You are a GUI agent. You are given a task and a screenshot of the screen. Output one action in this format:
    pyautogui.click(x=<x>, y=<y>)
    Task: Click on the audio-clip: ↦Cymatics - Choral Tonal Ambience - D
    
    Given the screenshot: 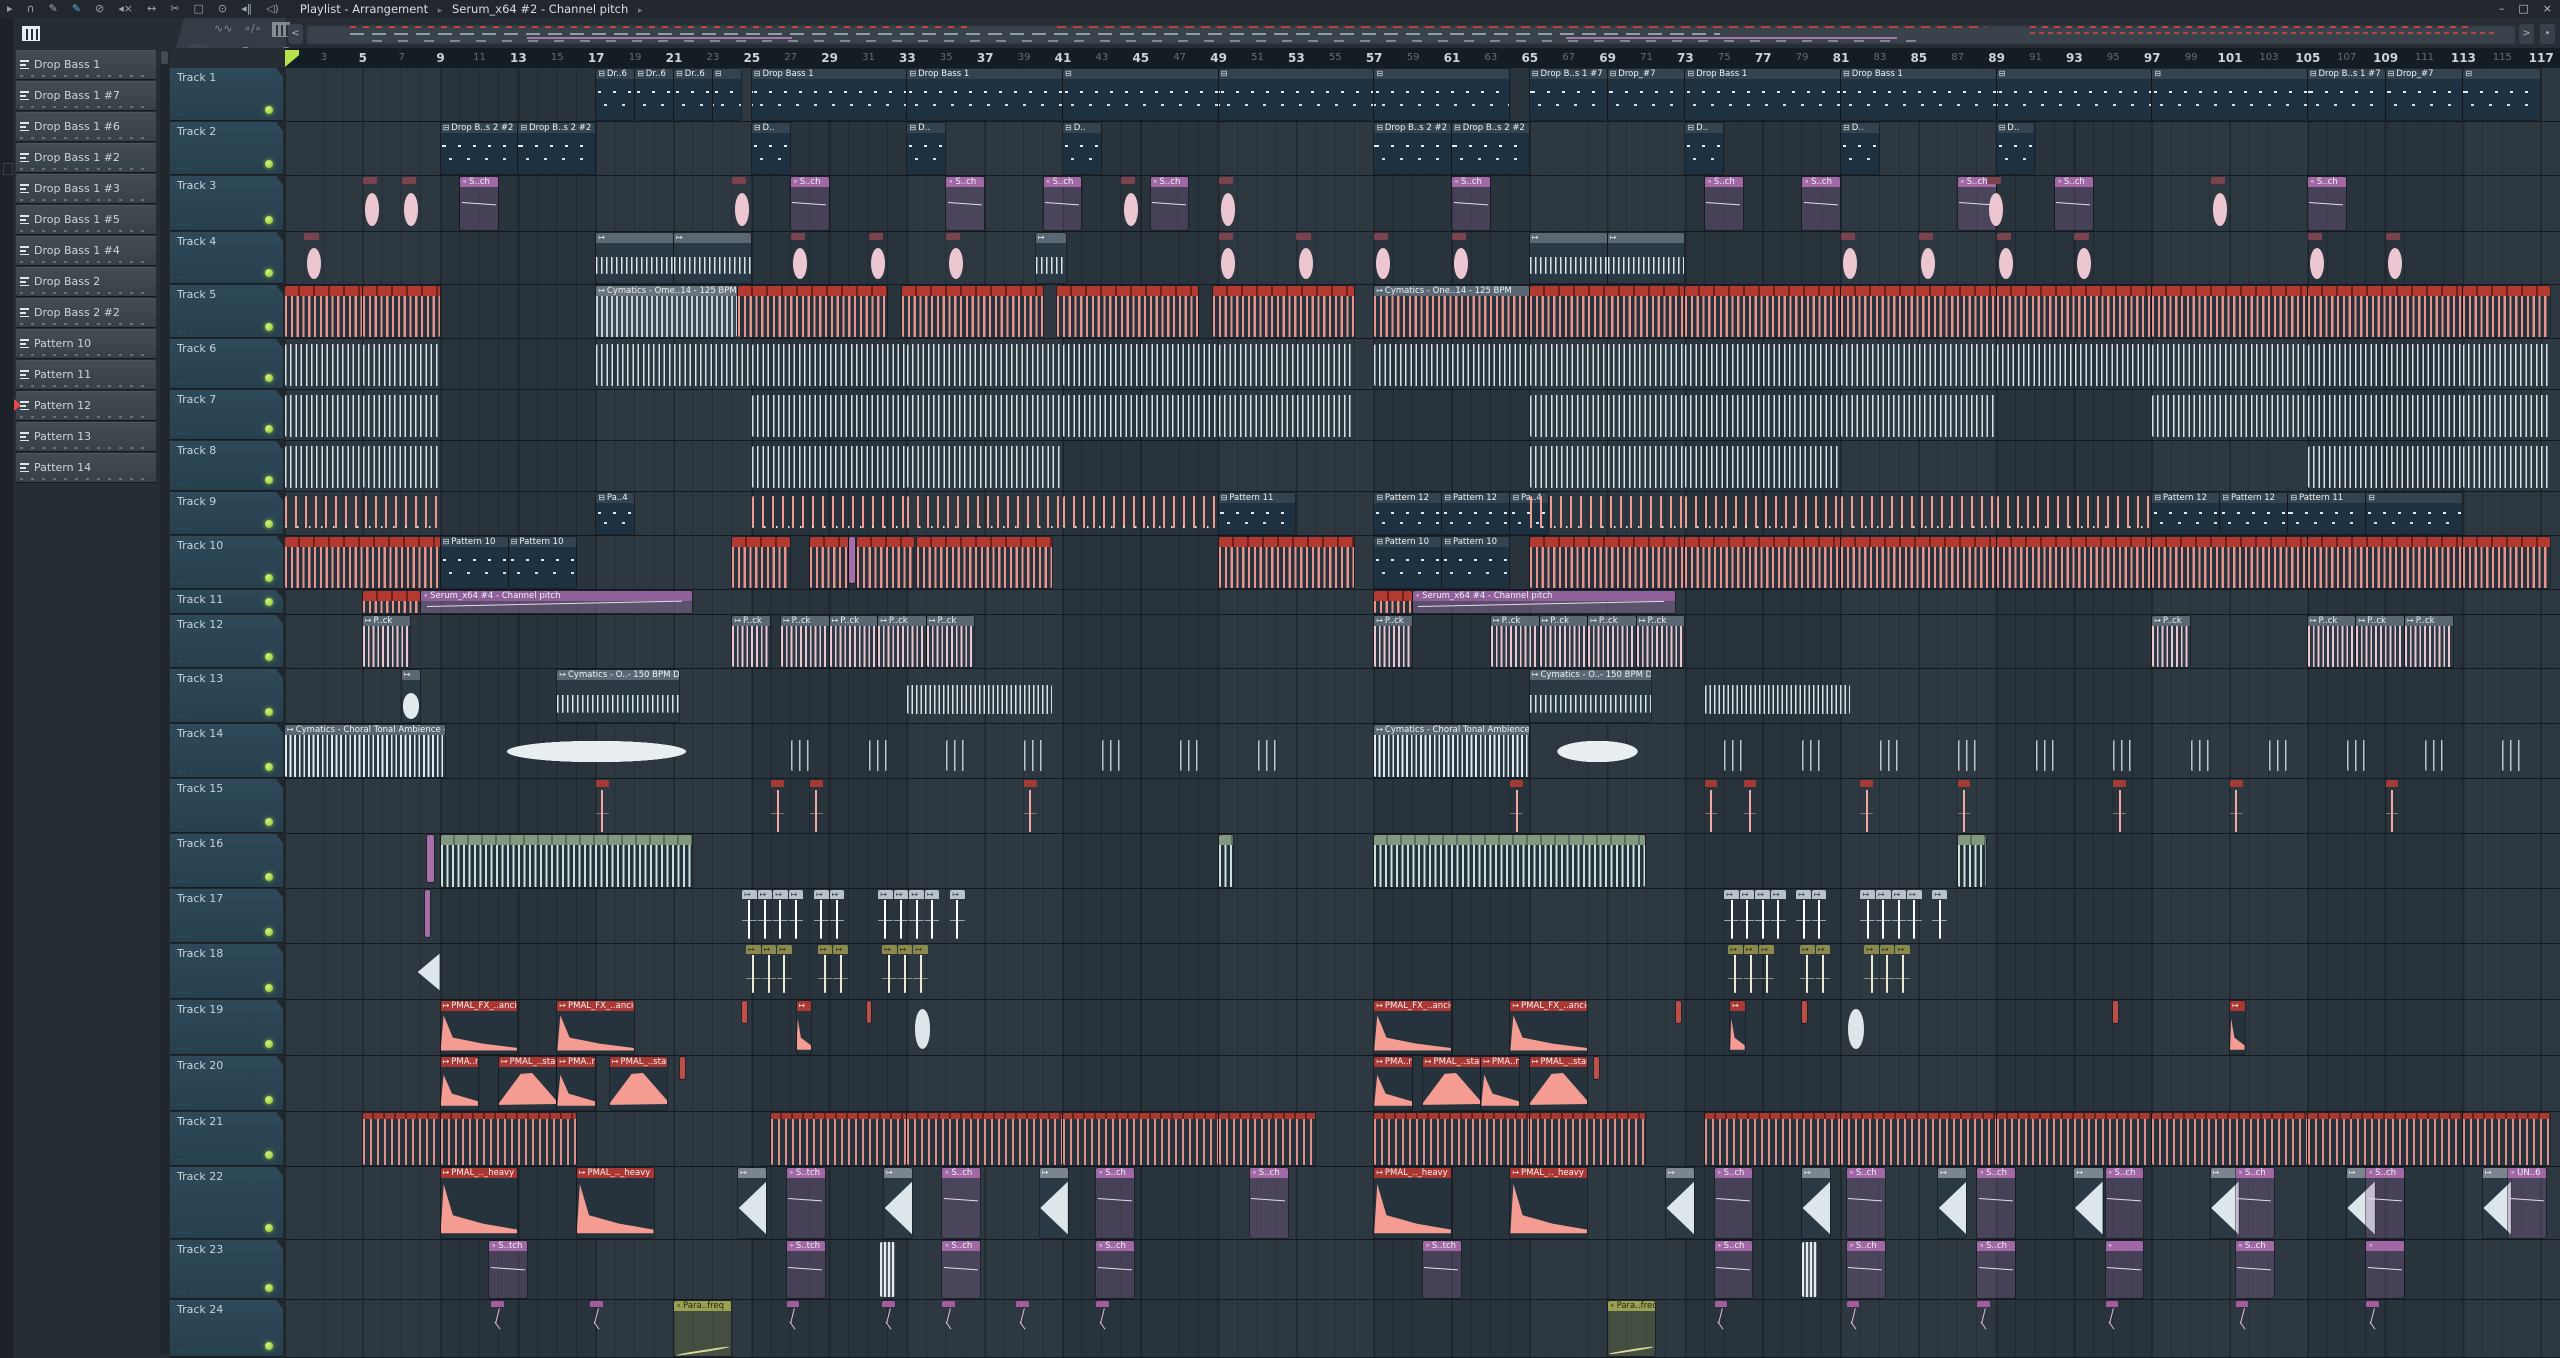 What is the action you would take?
    pyautogui.click(x=1451, y=751)
    